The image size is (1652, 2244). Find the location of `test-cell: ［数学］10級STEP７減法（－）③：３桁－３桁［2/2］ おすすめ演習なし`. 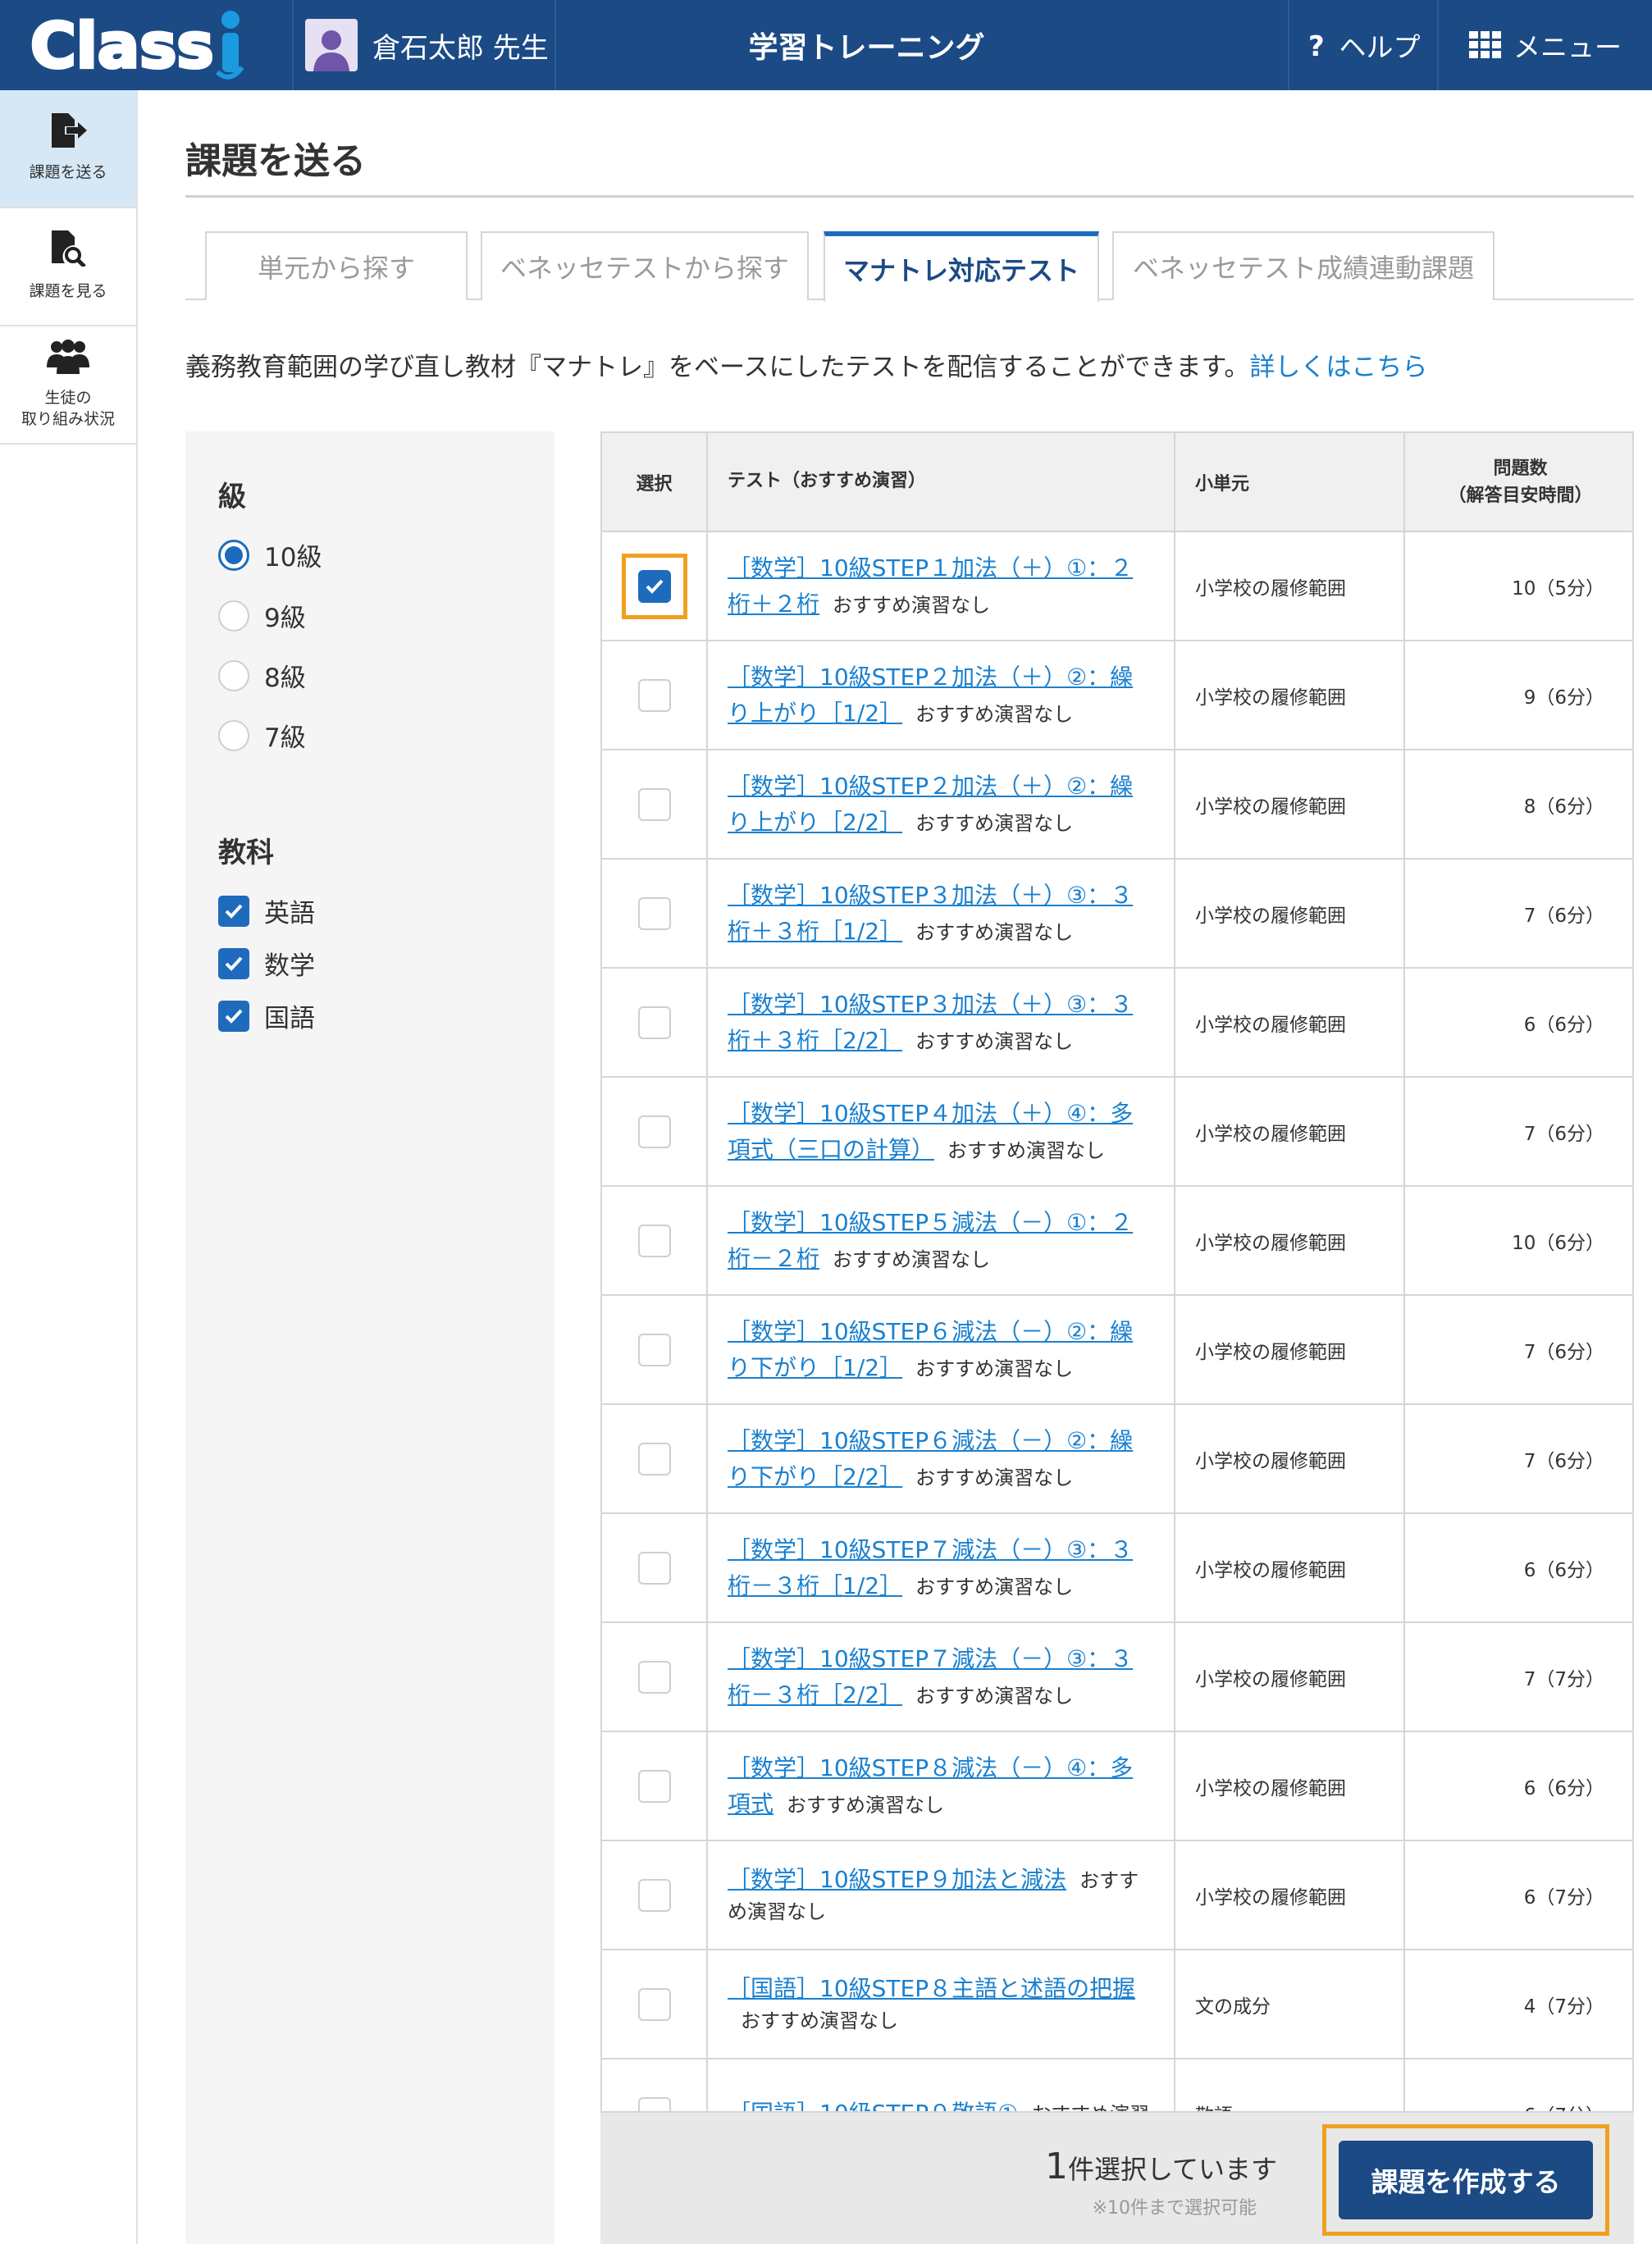

test-cell: ［数学］10級STEP７減法（－）③：３桁－３桁［2/2］ おすすめ演習なし is located at coordinates (941, 1677).